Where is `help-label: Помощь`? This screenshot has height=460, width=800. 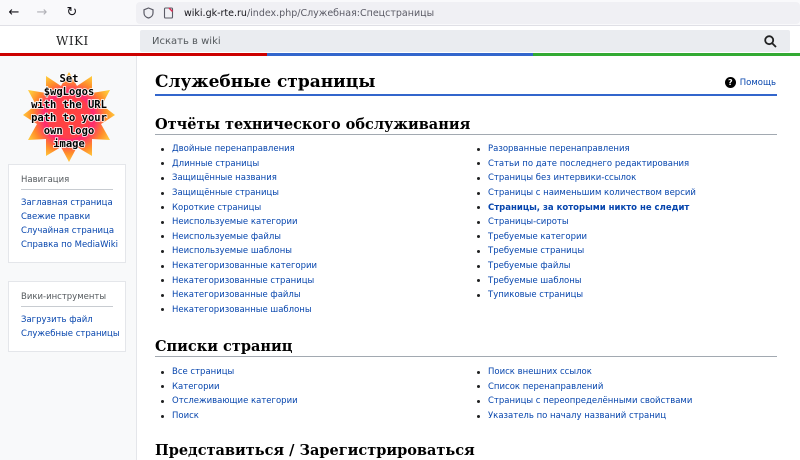
help-label: Помощь is located at coordinates (757, 82).